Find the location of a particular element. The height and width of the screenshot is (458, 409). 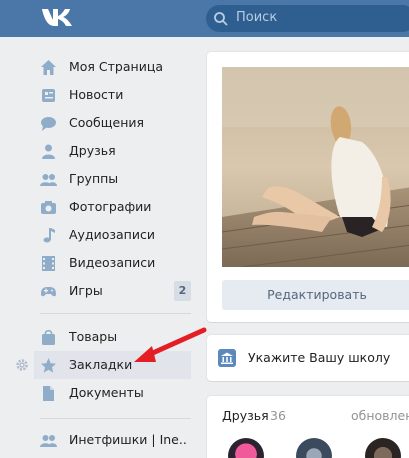

sidebar-item-video: Видеозаписи is located at coordinates (112, 263).